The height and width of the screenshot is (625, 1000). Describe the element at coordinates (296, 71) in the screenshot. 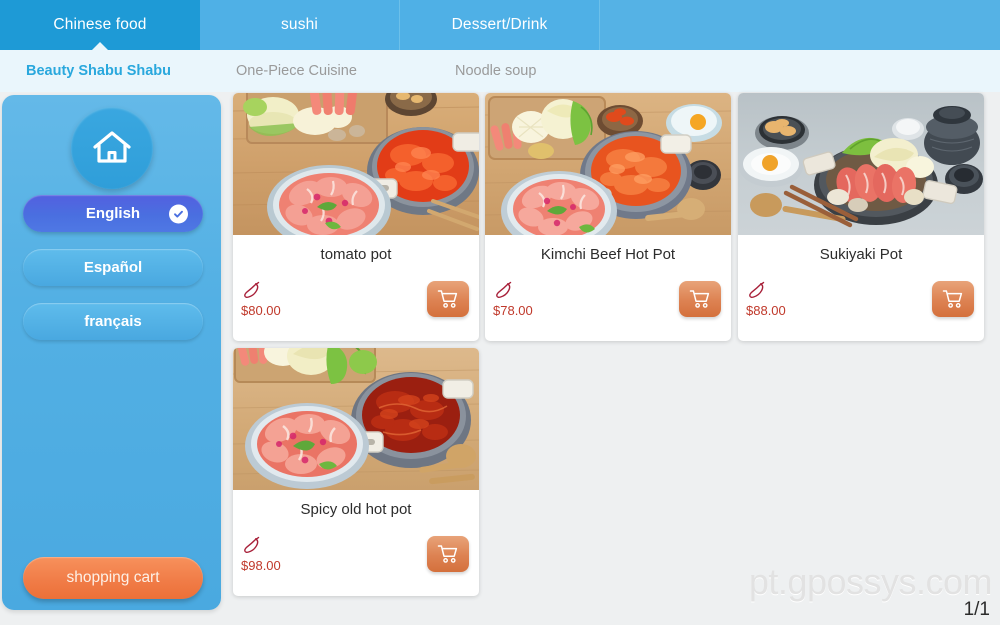

I see `subnav-item-one-piece-cuisine: One-Piece Cuisine` at that location.